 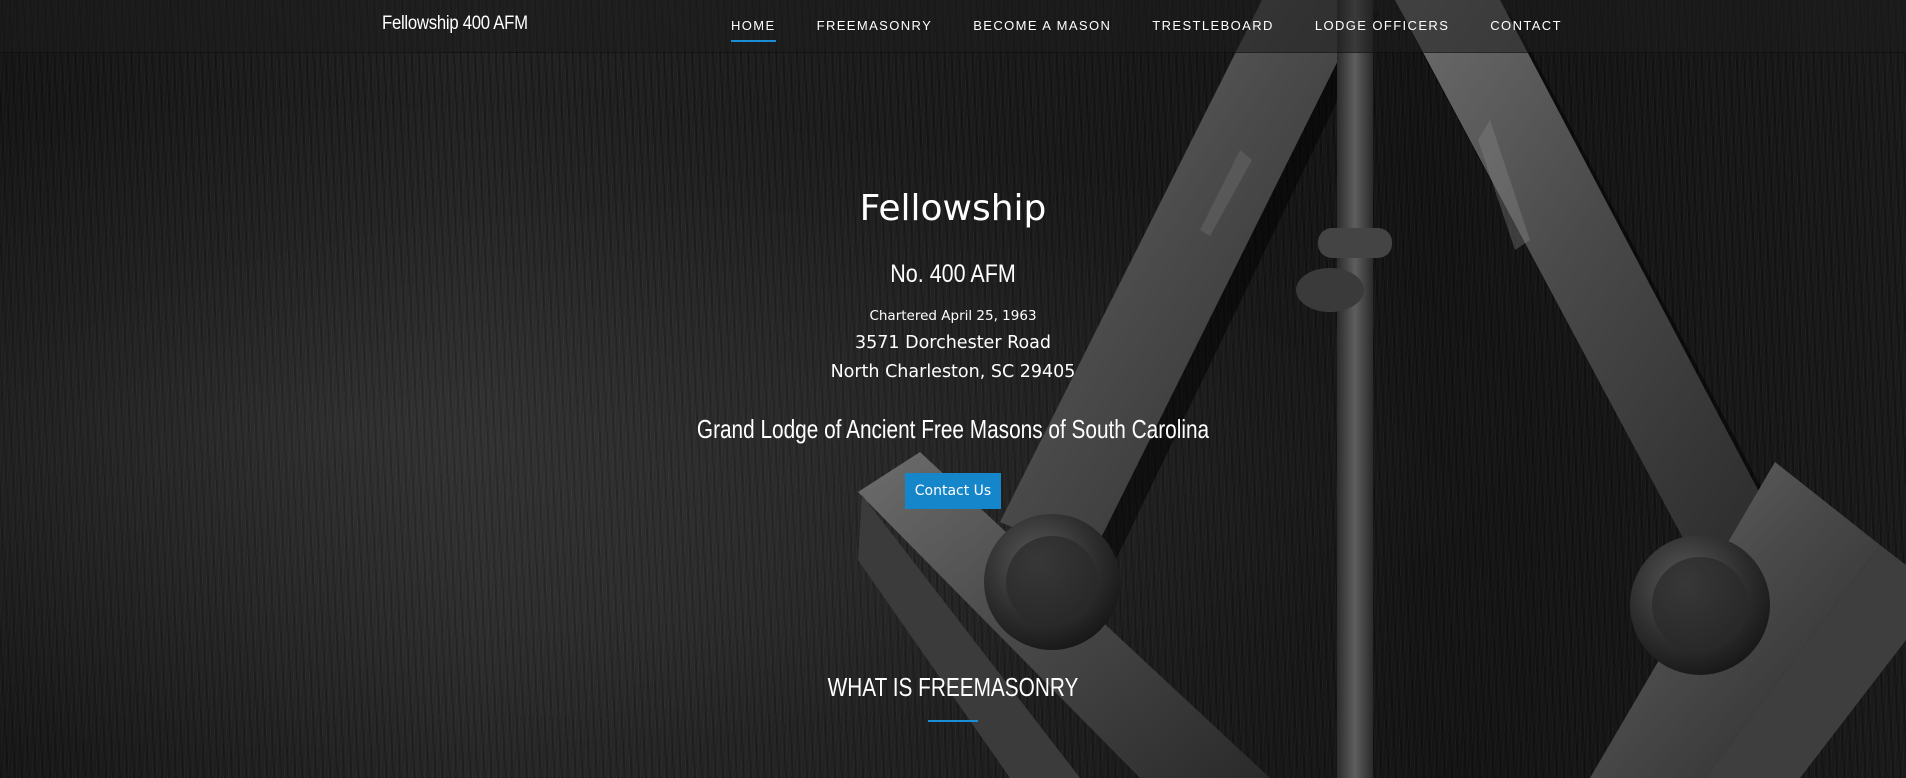 What do you see at coordinates (1042, 26) in the screenshot?
I see `nav-become-a-mason: BECOME A MASON` at bounding box center [1042, 26].